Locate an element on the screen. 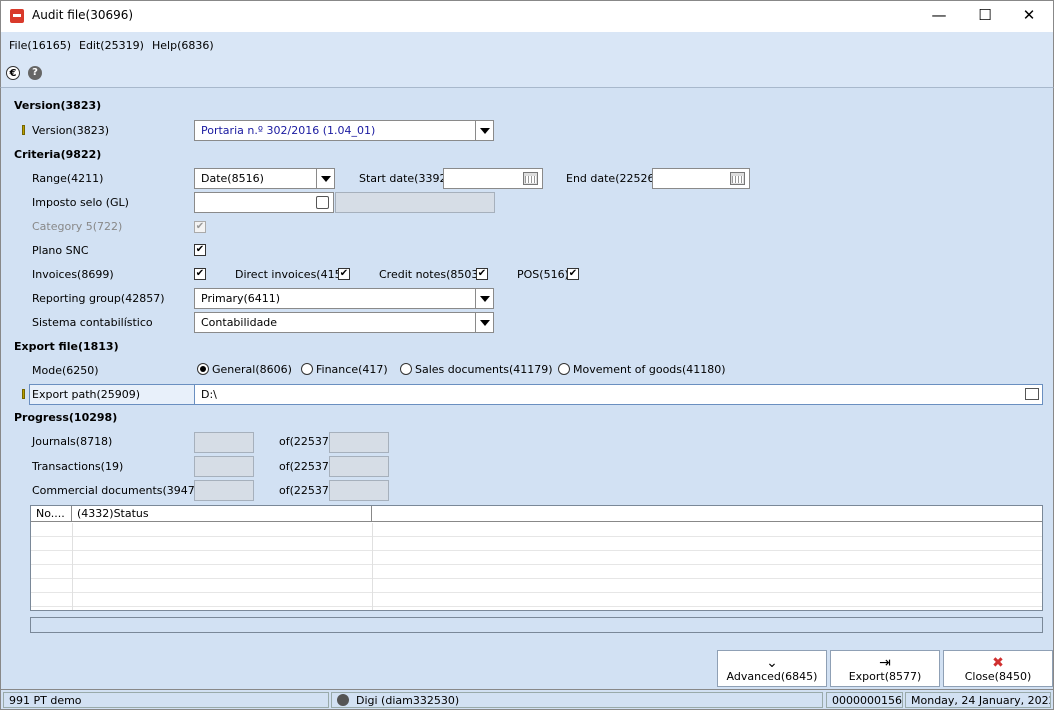 The image size is (1054, 710). version-value: Portaria n.º 302/2016 (1.04_01) is located at coordinates (288, 130).